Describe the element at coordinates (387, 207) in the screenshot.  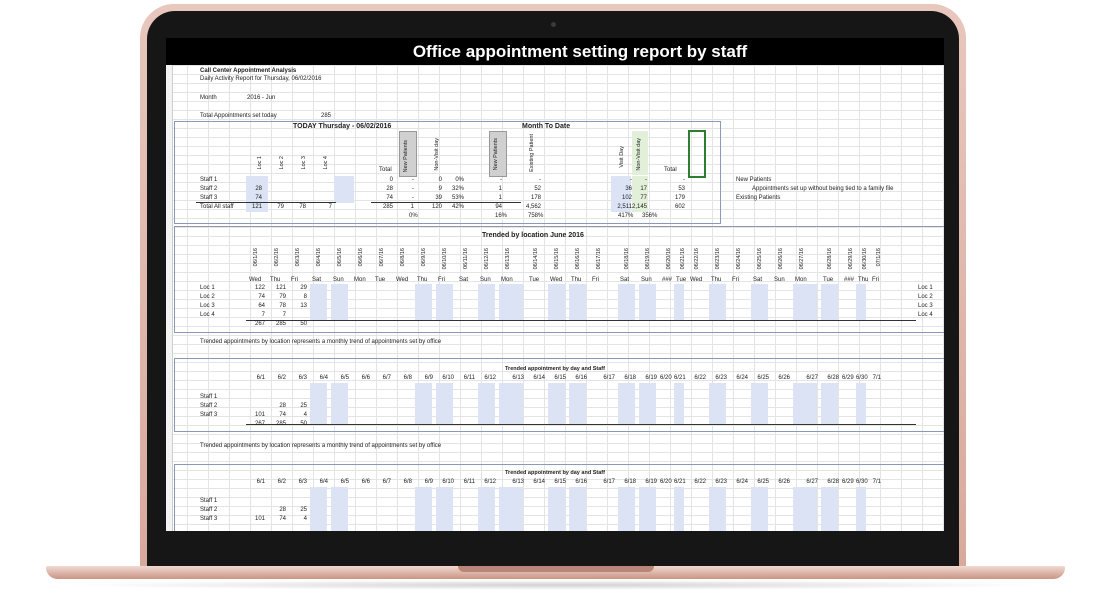
I see `today-cell: 285` at that location.